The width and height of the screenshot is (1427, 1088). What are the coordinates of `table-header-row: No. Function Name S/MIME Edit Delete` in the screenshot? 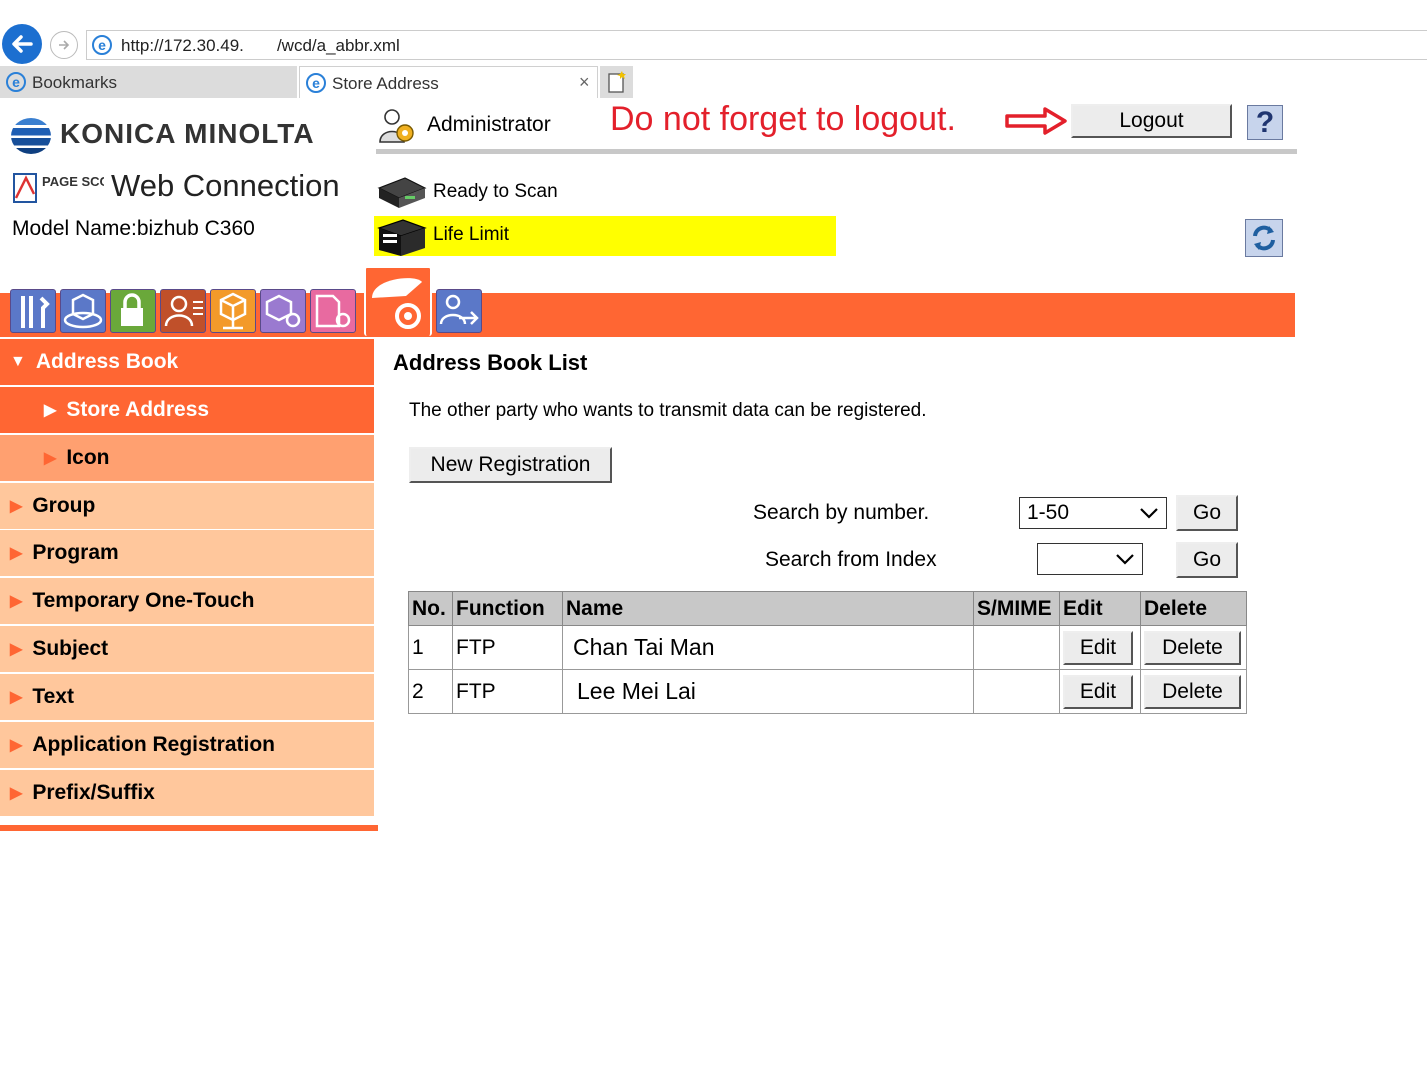 It's located at (827, 608).